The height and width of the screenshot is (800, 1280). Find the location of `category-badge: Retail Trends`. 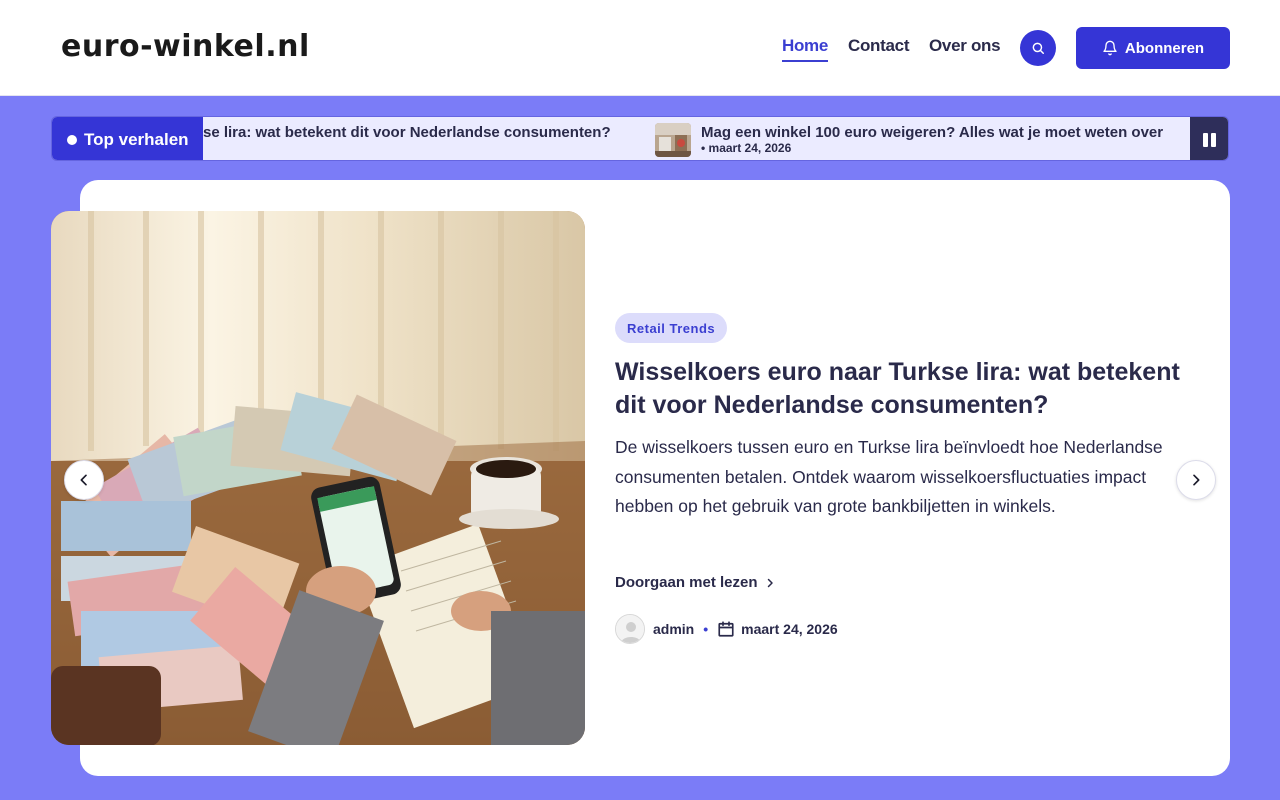

category-badge: Retail Trends is located at coordinates (671, 328).